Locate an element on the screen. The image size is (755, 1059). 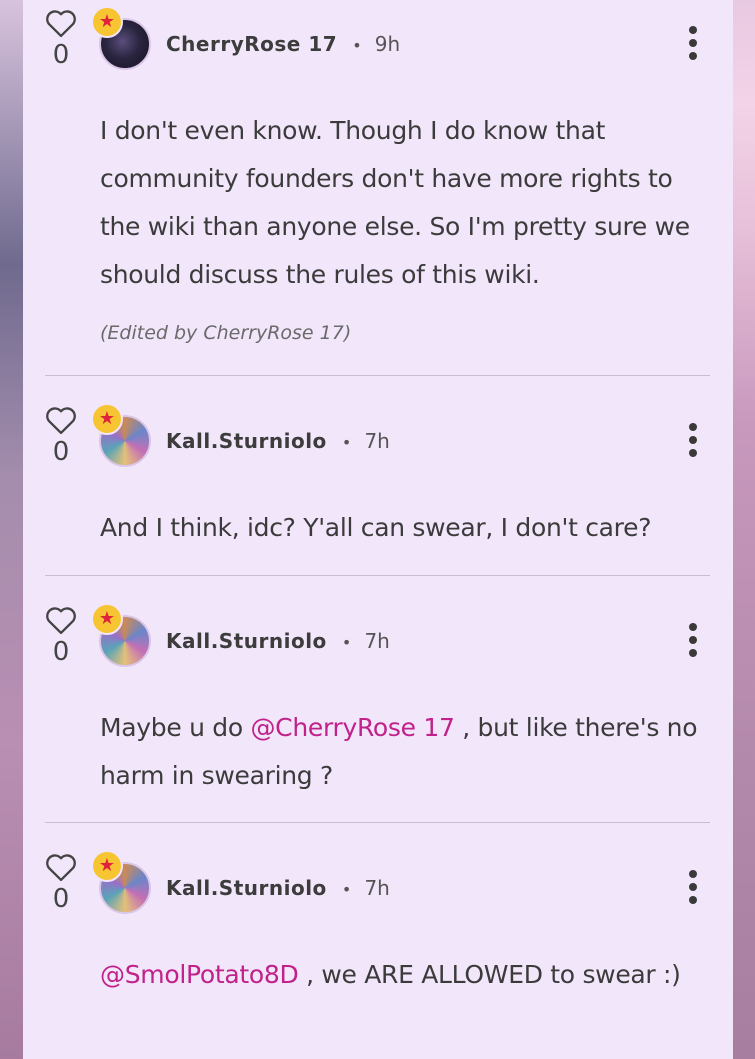
username: CherryRose 17 is located at coordinates (251, 44).